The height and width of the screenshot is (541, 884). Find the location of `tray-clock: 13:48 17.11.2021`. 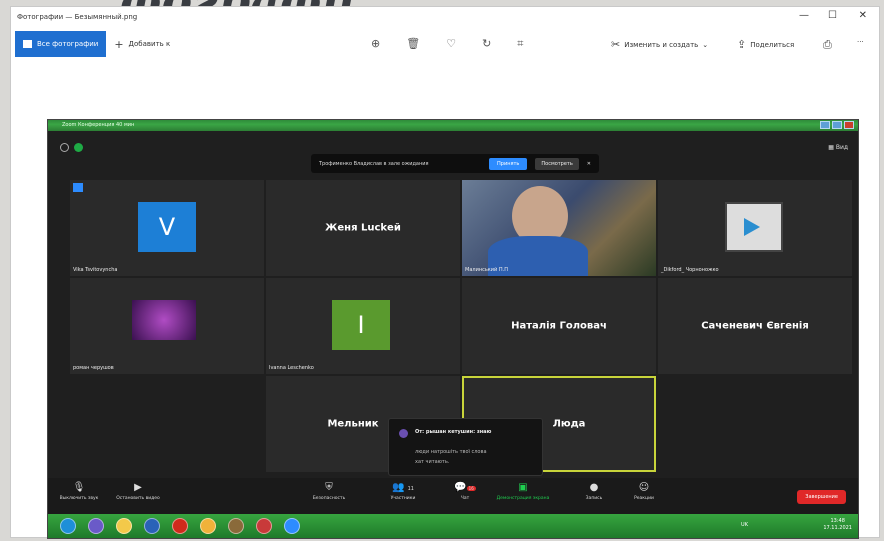

tray-clock: 13:48 17.11.2021 is located at coordinates (837, 525).